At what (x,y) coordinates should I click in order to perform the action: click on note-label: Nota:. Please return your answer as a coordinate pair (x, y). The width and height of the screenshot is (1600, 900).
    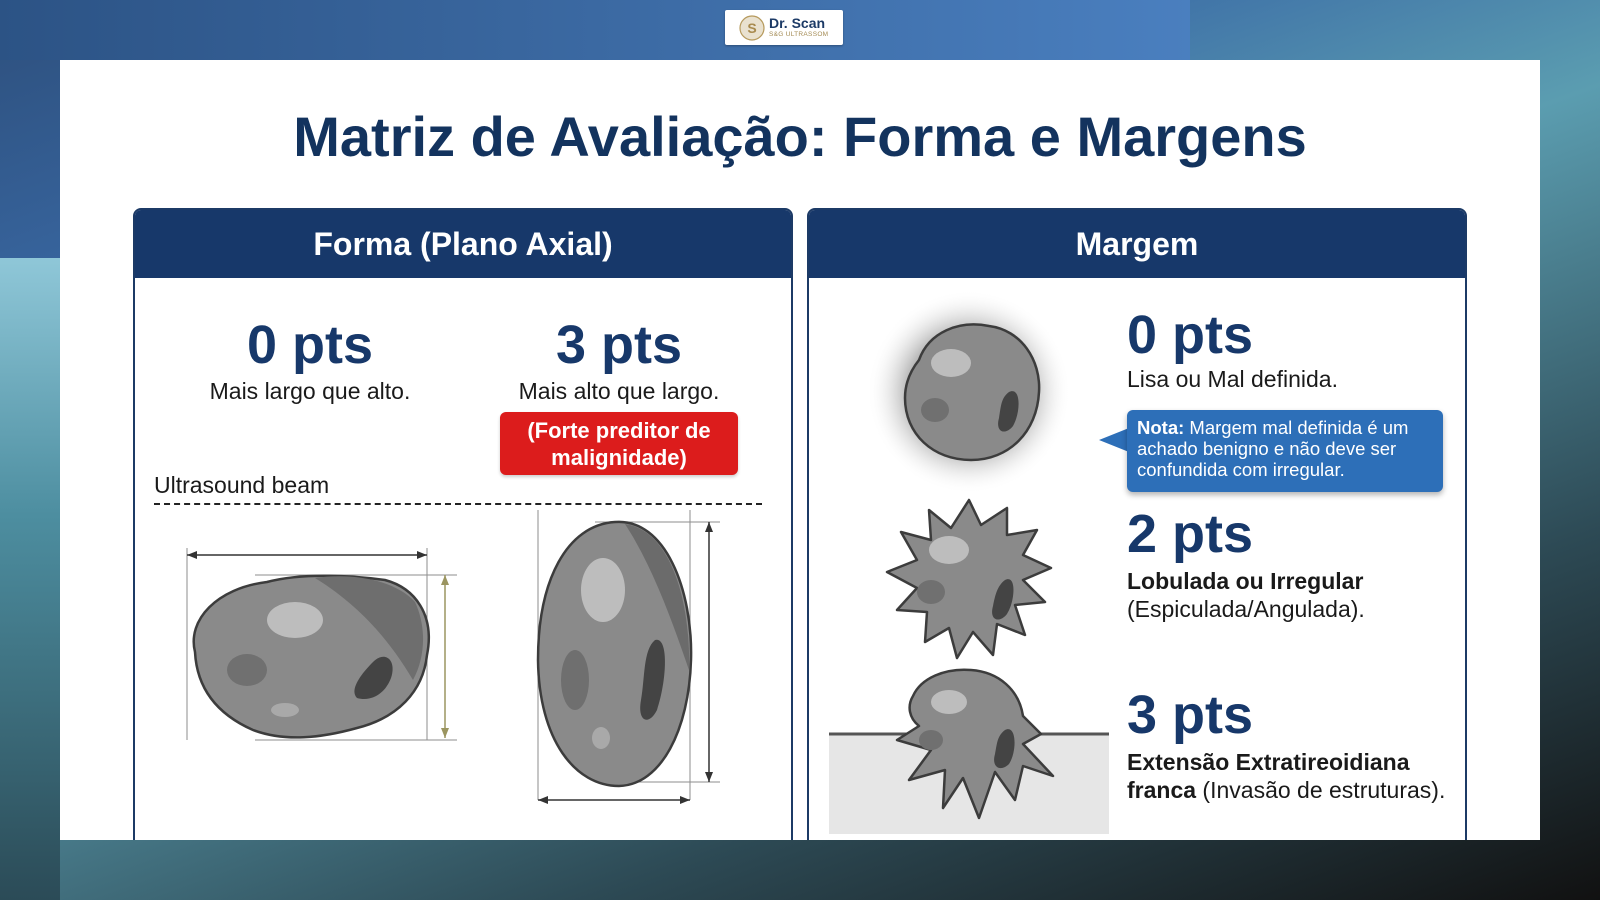
    Looking at the image, I should click on (1161, 427).